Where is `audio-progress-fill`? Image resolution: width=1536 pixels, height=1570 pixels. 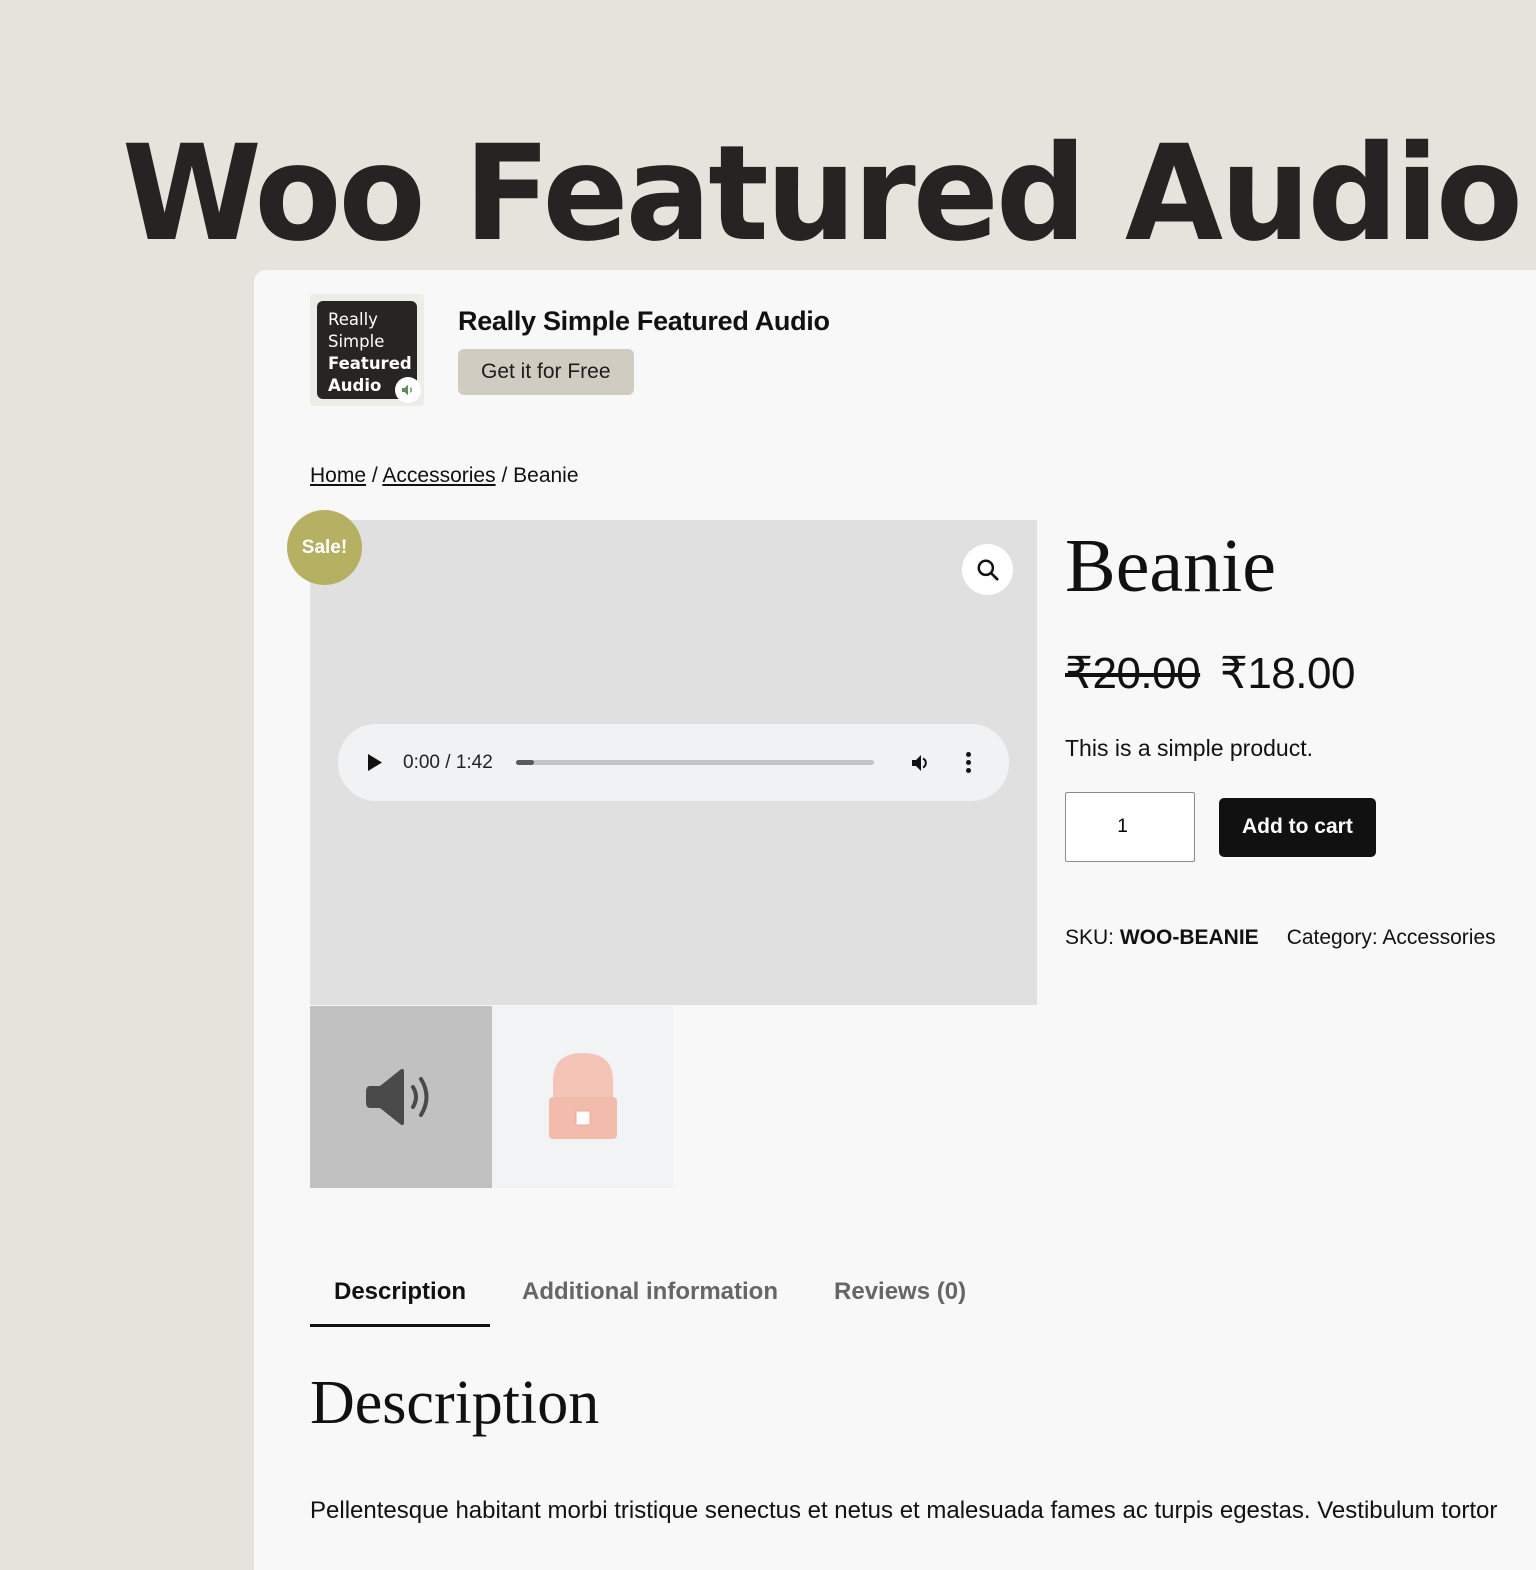 audio-progress-fill is located at coordinates (524, 762).